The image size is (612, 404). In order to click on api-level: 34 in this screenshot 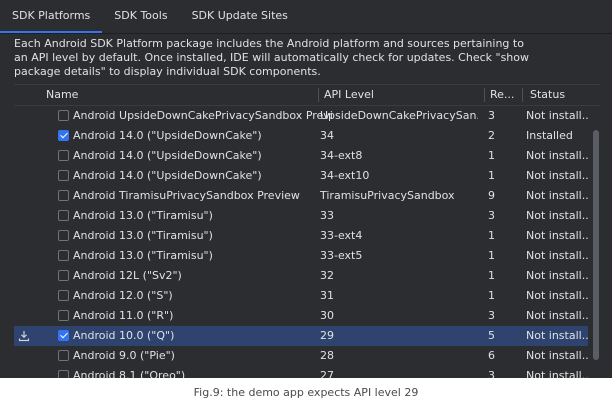, I will do `click(327, 135)`.